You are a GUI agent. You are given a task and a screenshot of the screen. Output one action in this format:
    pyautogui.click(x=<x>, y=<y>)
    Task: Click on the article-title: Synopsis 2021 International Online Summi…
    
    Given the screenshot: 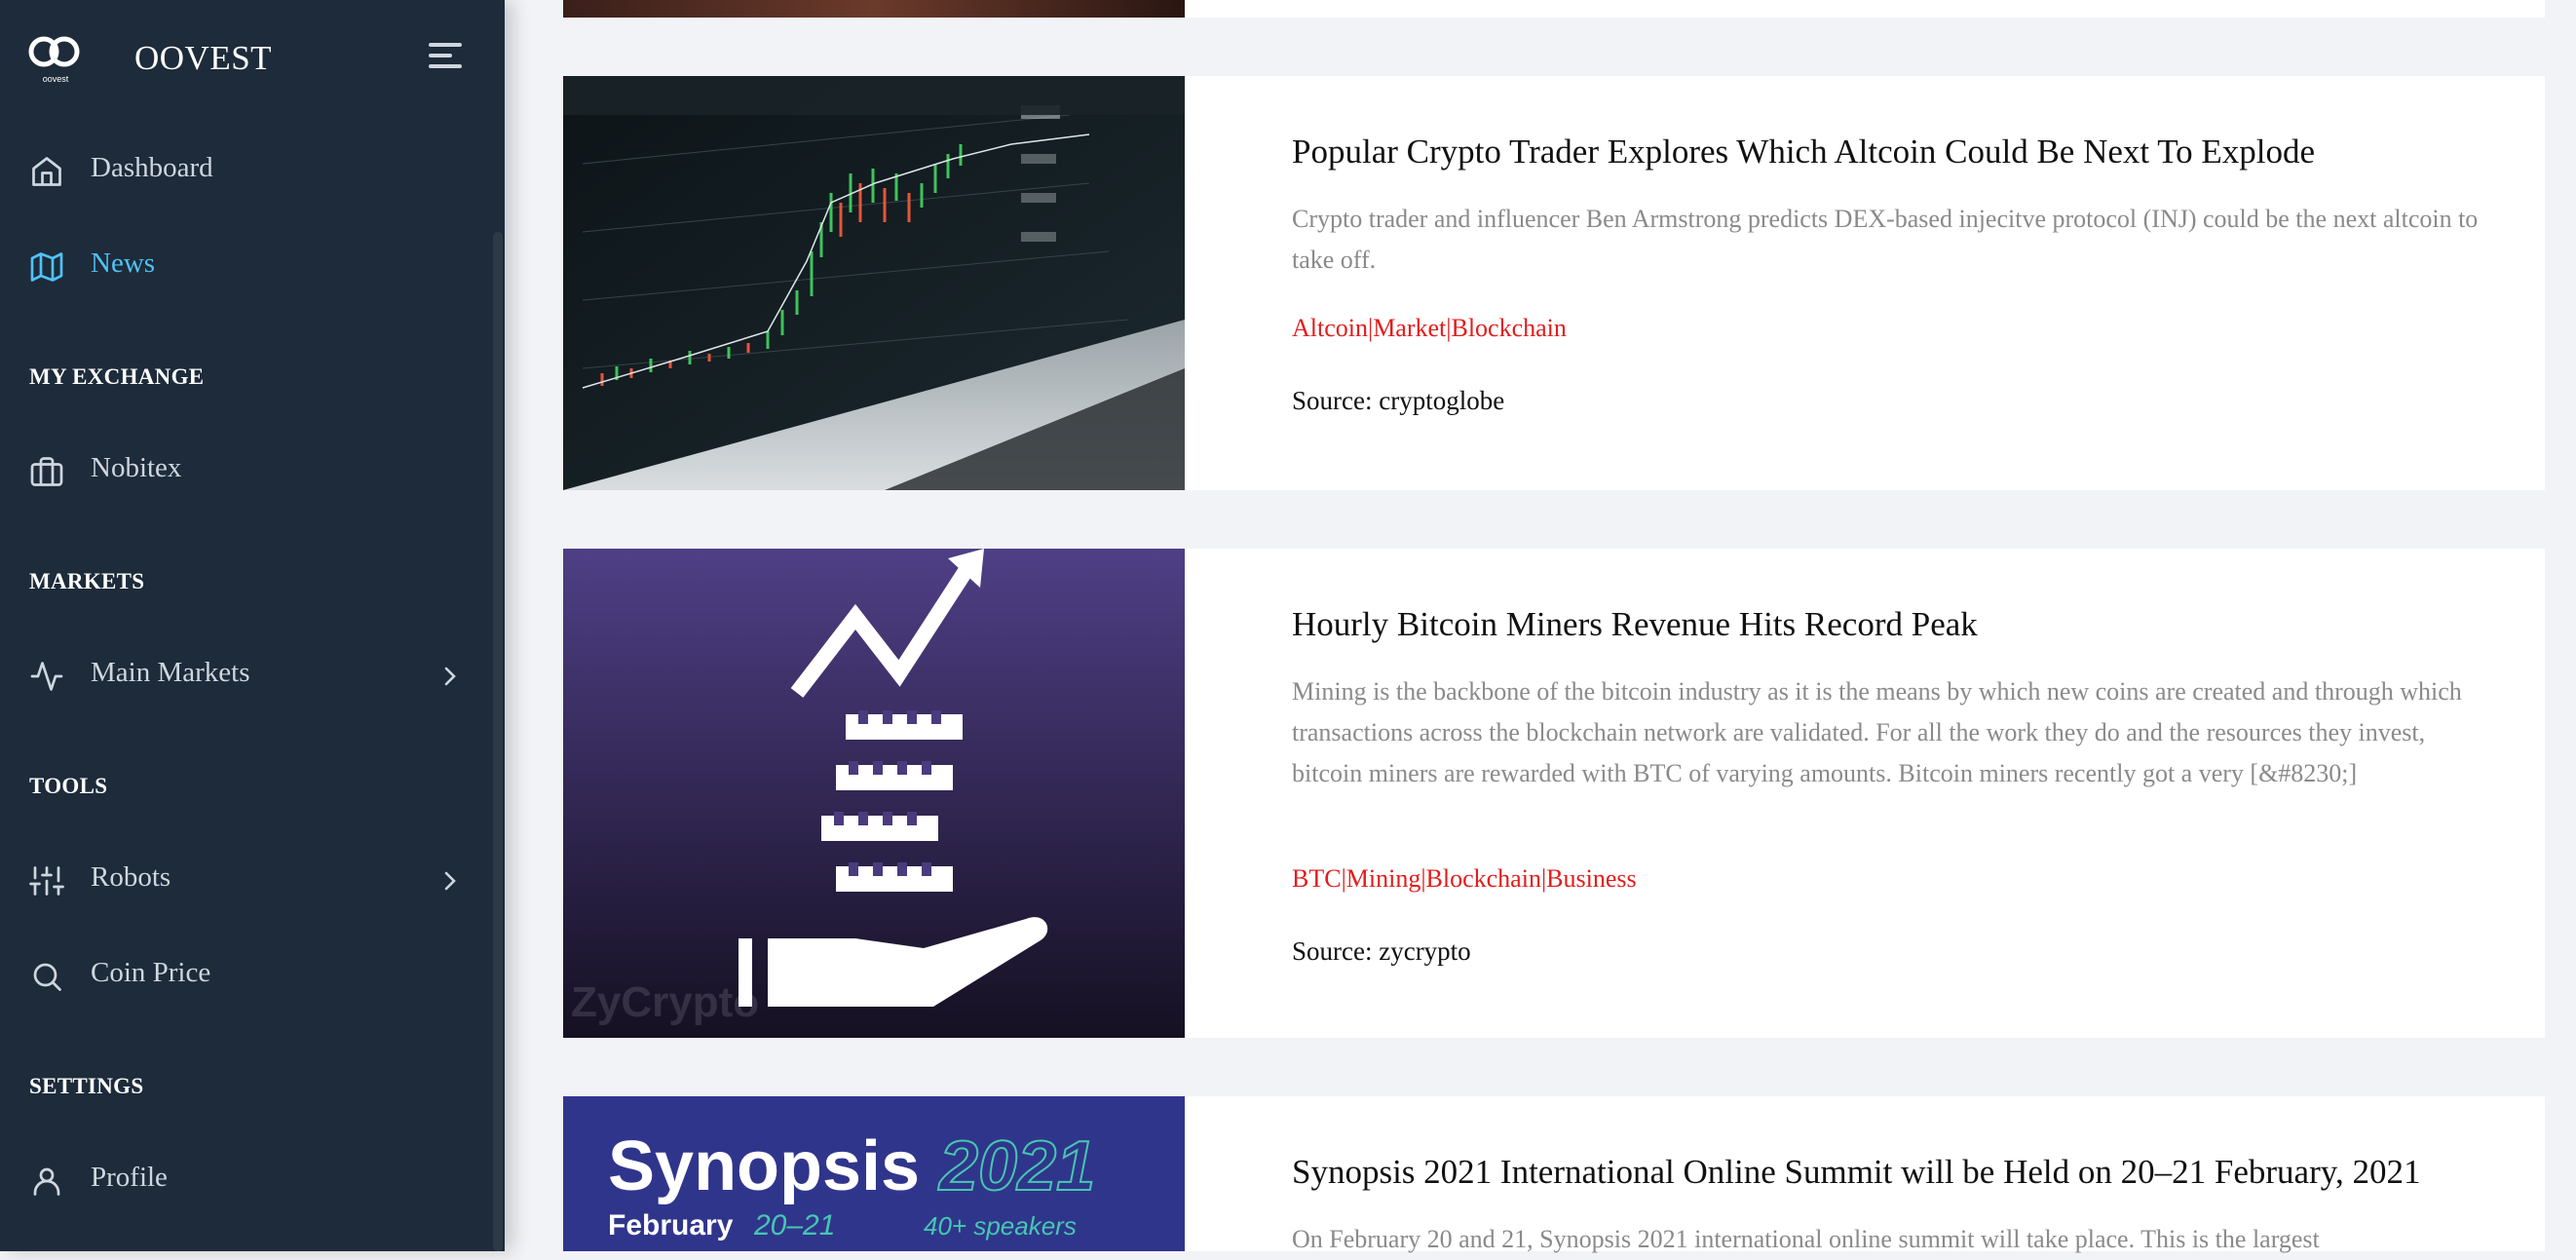 What is the action you would take?
    pyautogui.click(x=1856, y=1172)
    